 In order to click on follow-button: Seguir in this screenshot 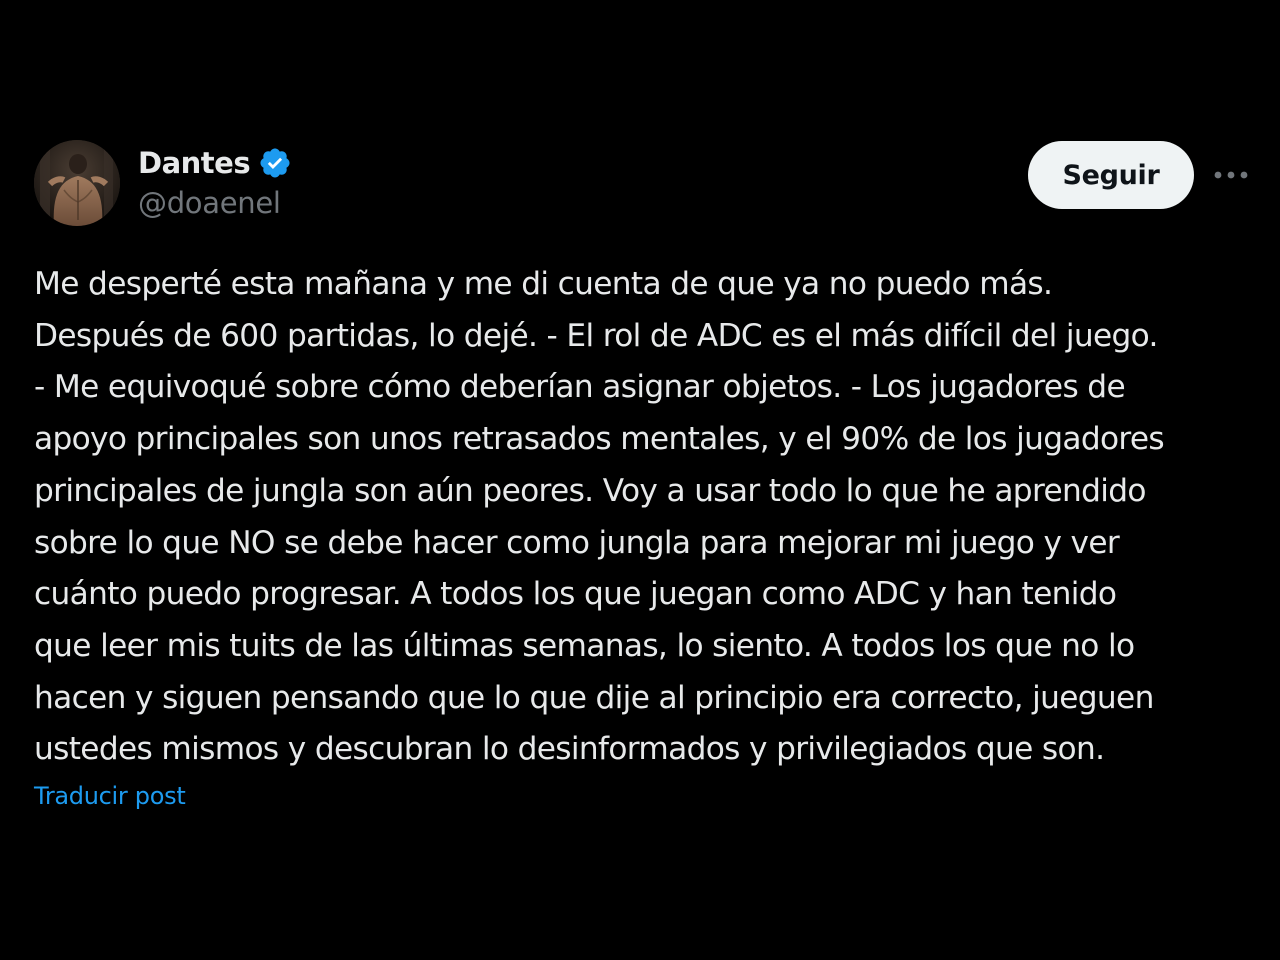, I will do `click(1111, 175)`.